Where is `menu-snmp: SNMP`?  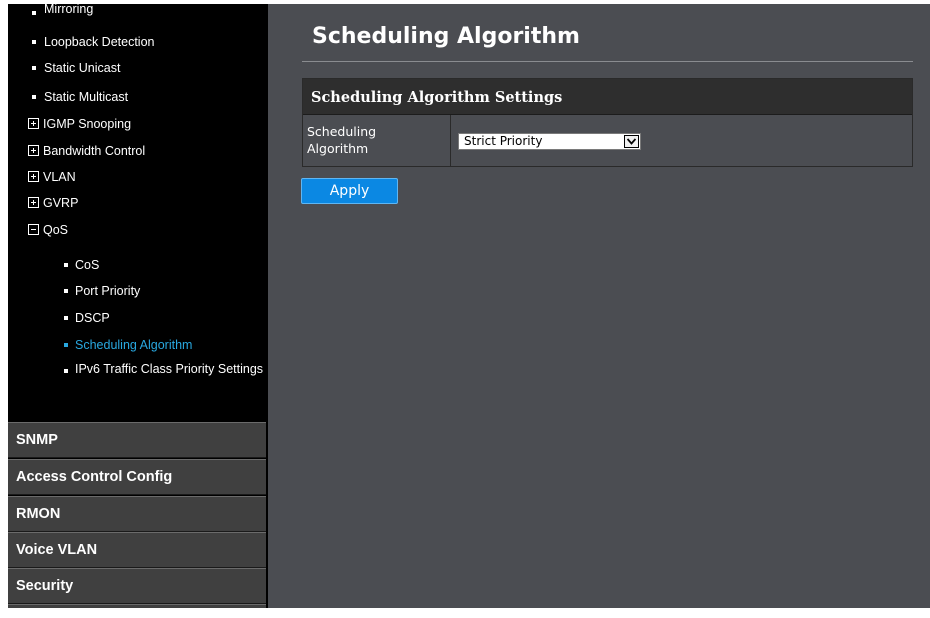
menu-snmp: SNMP is located at coordinates (137, 440).